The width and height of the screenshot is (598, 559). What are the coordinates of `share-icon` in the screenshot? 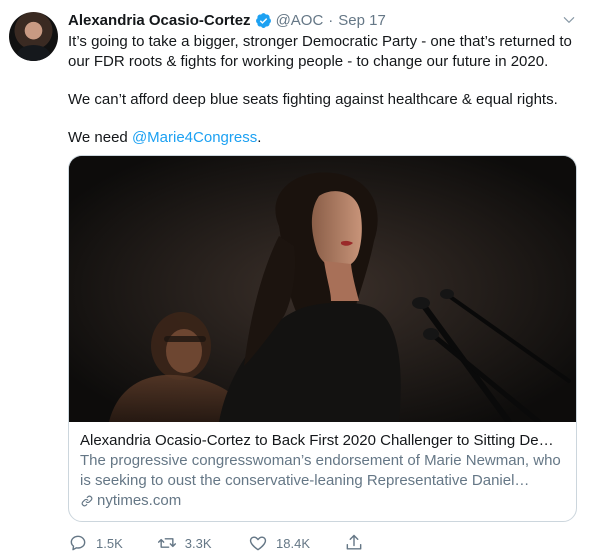 It's located at (354, 542).